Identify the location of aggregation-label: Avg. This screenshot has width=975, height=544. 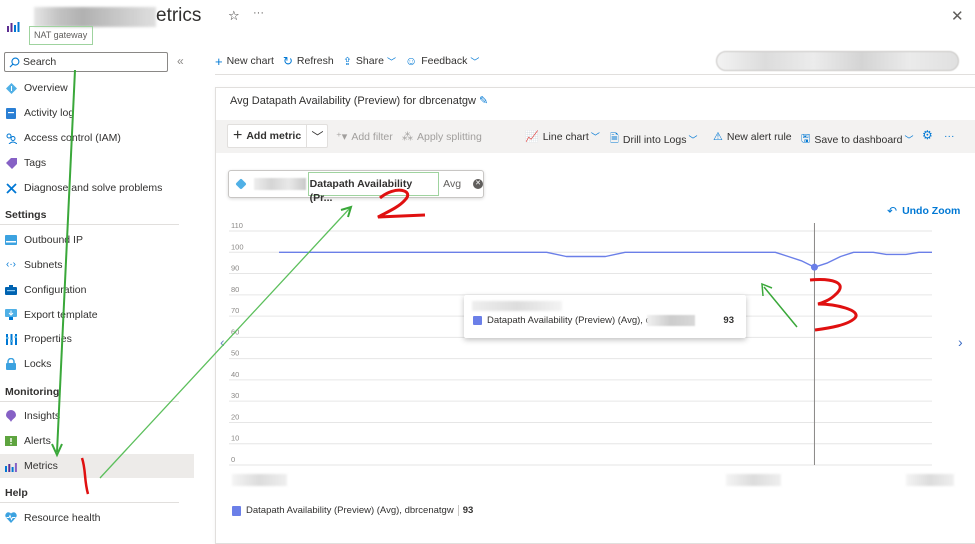
(452, 184).